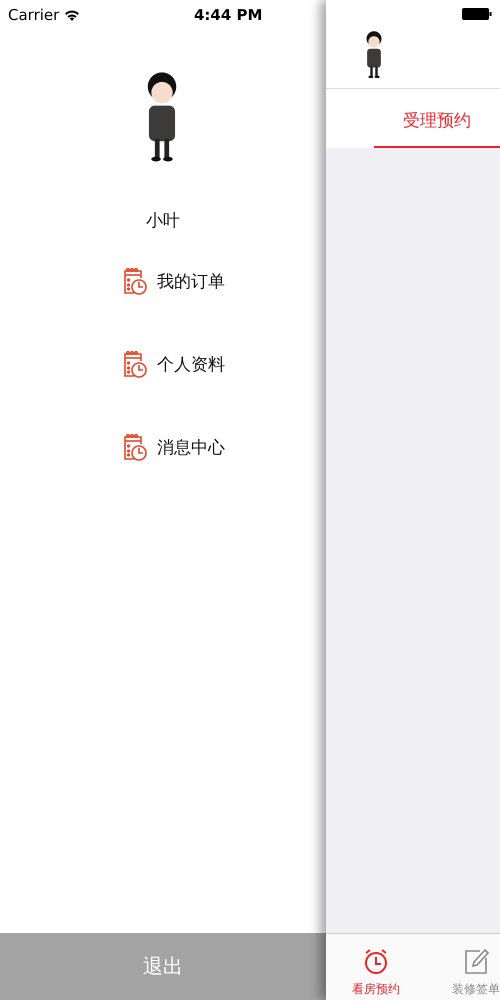 This screenshot has width=500, height=1000. Describe the element at coordinates (191, 281) in the screenshot. I see `menu-item: 我的订单` at that location.